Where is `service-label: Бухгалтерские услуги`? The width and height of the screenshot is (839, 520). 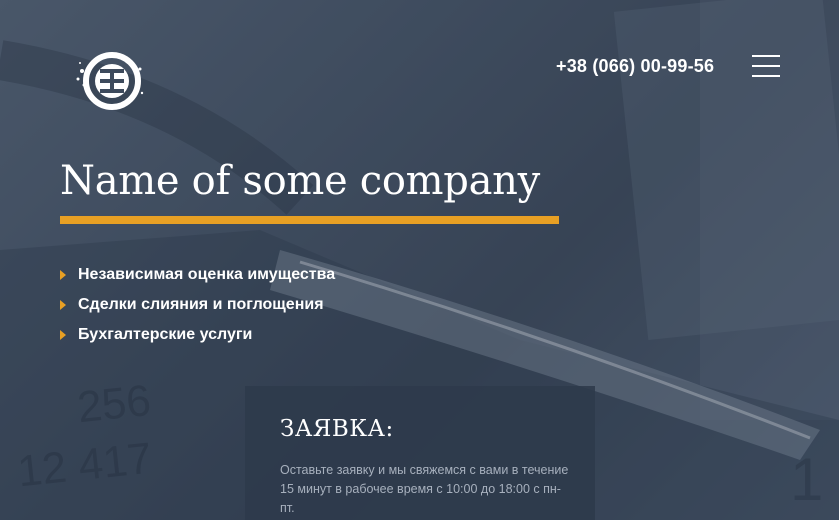
service-label: Бухгалтерские услуги is located at coordinates (165, 334).